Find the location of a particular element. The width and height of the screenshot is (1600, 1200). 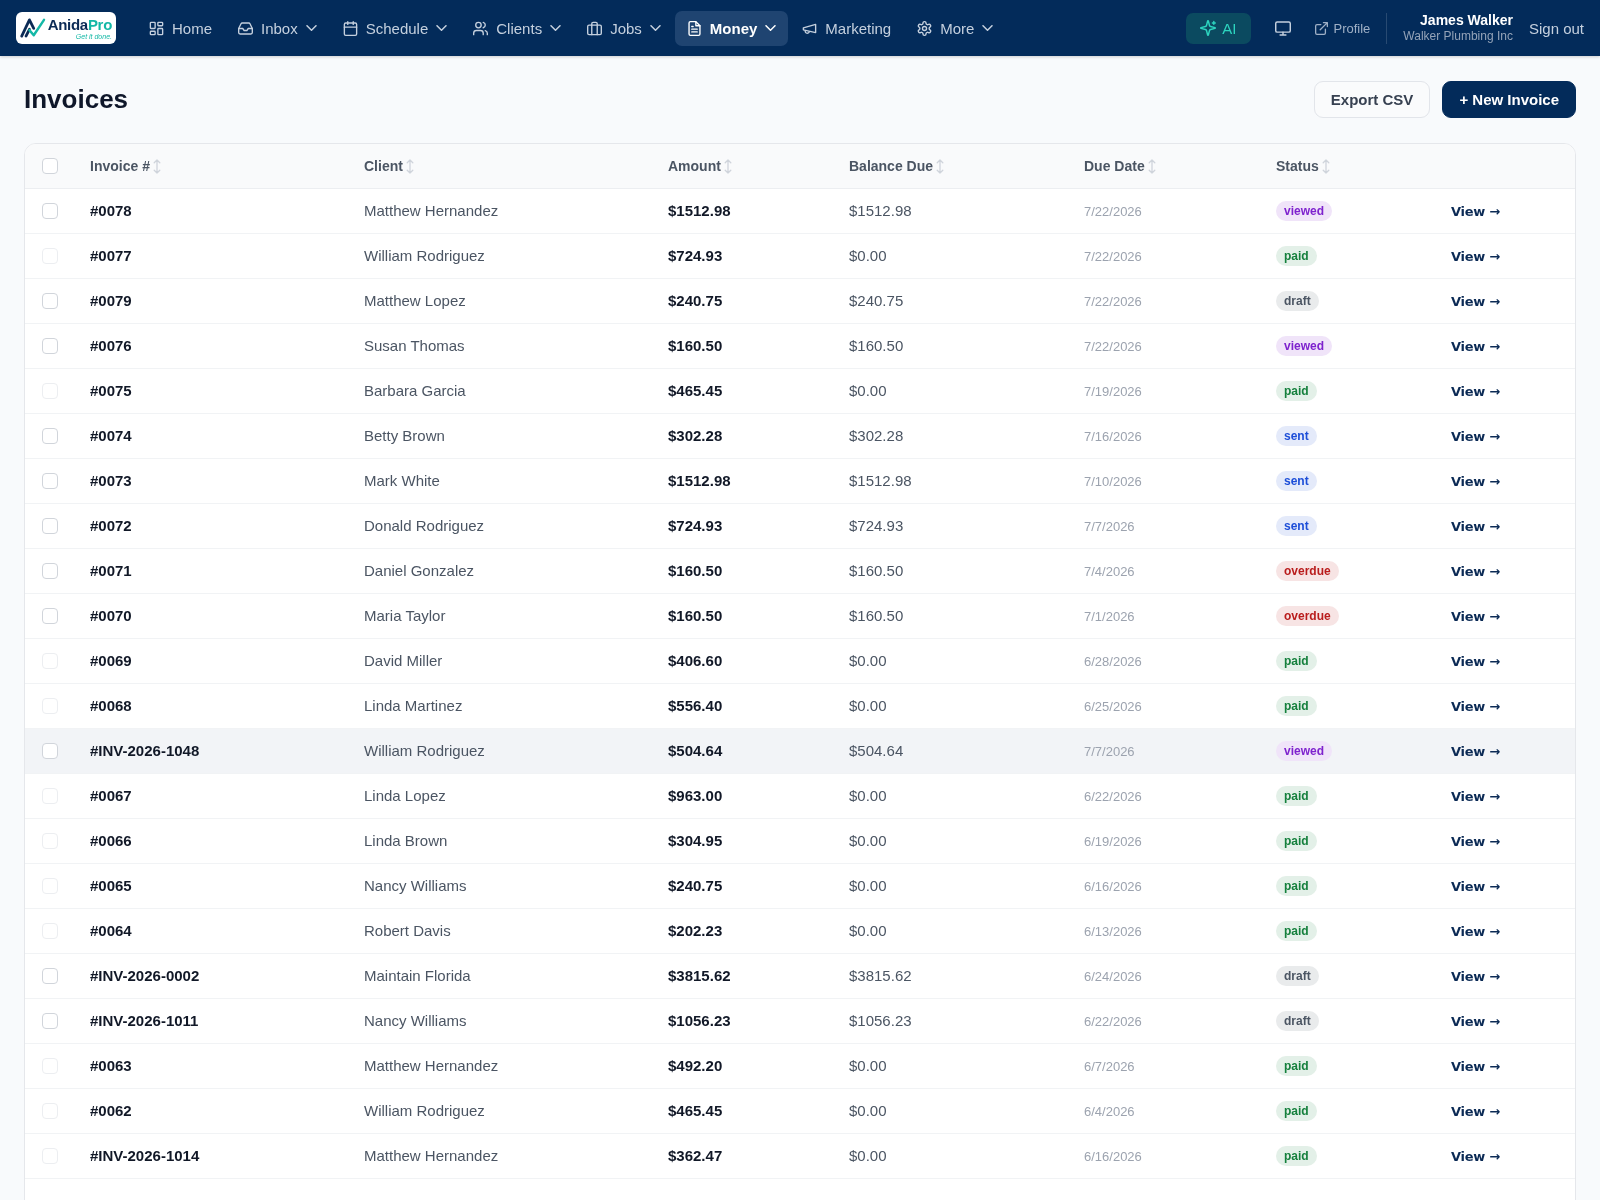

column-header: Due Date is located at coordinates (1114, 166).